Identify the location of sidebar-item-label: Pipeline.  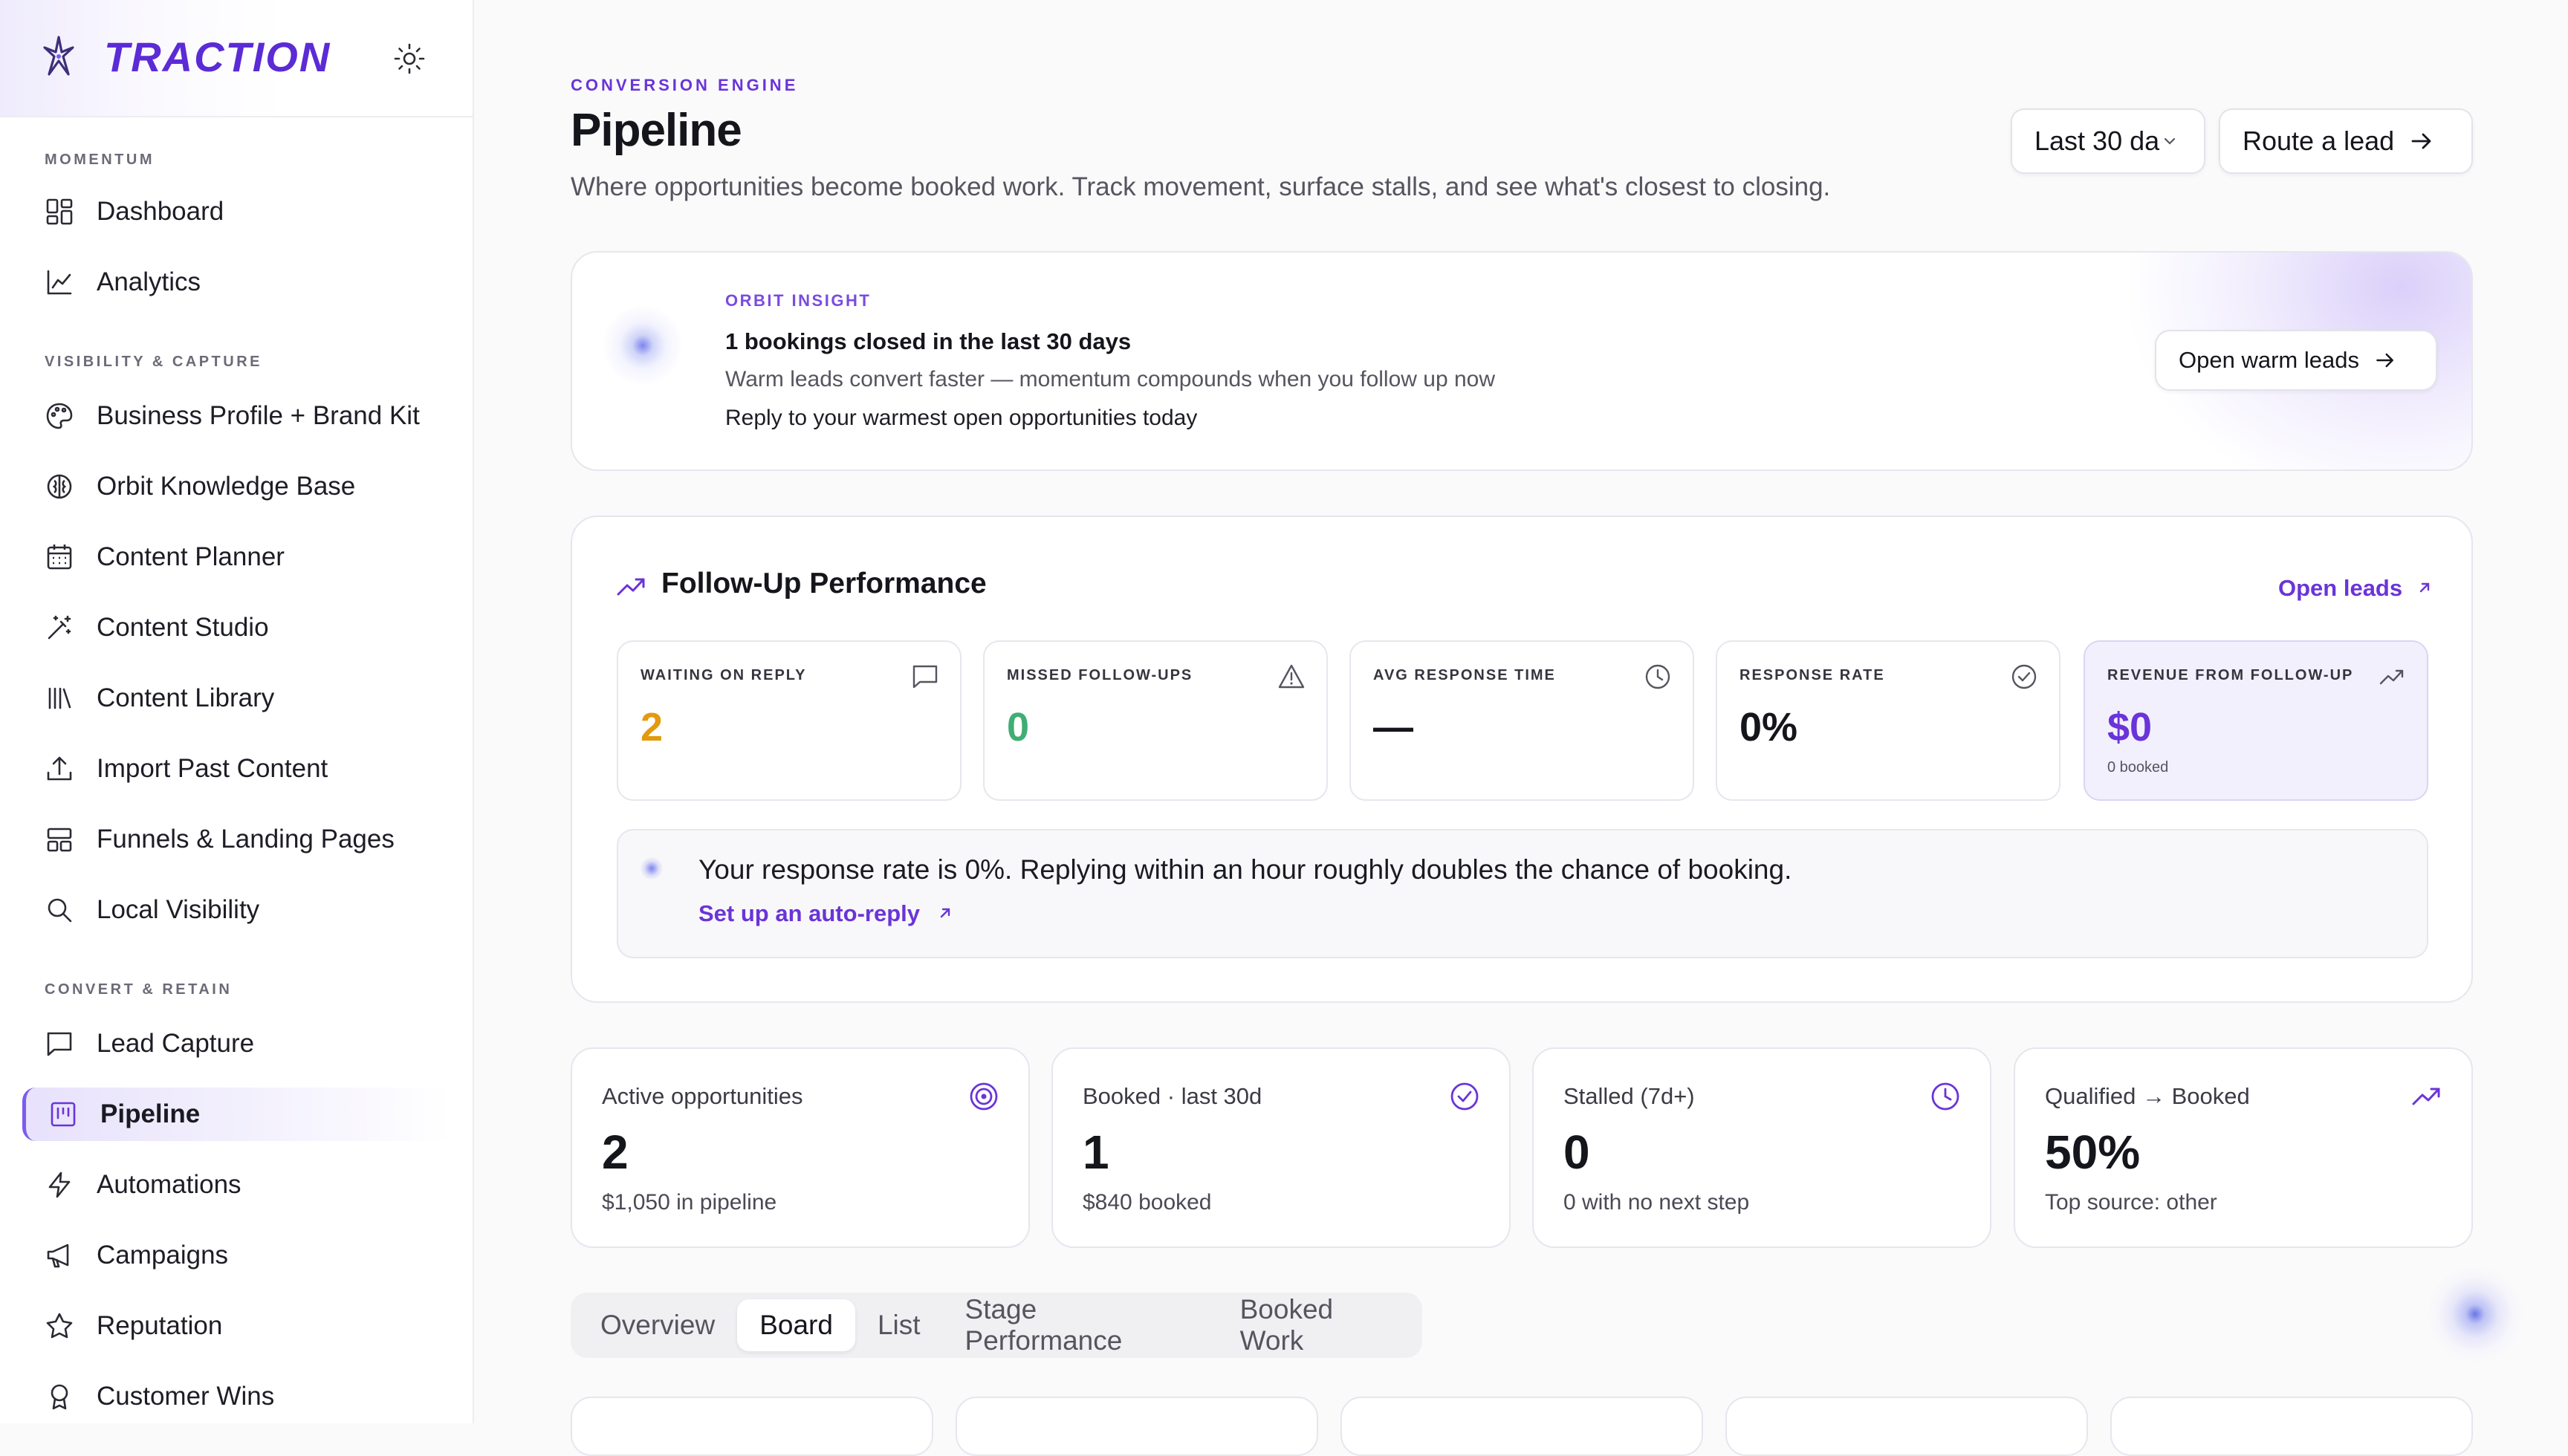
(150, 1114).